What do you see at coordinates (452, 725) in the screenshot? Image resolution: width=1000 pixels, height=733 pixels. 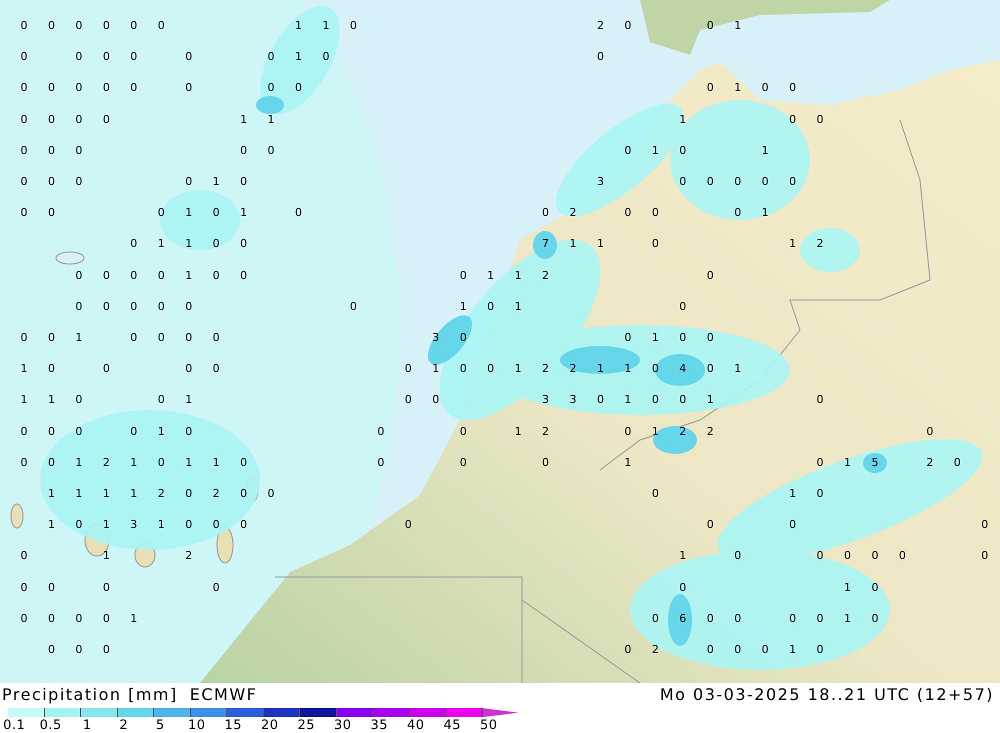 I see `scale-label: 45` at bounding box center [452, 725].